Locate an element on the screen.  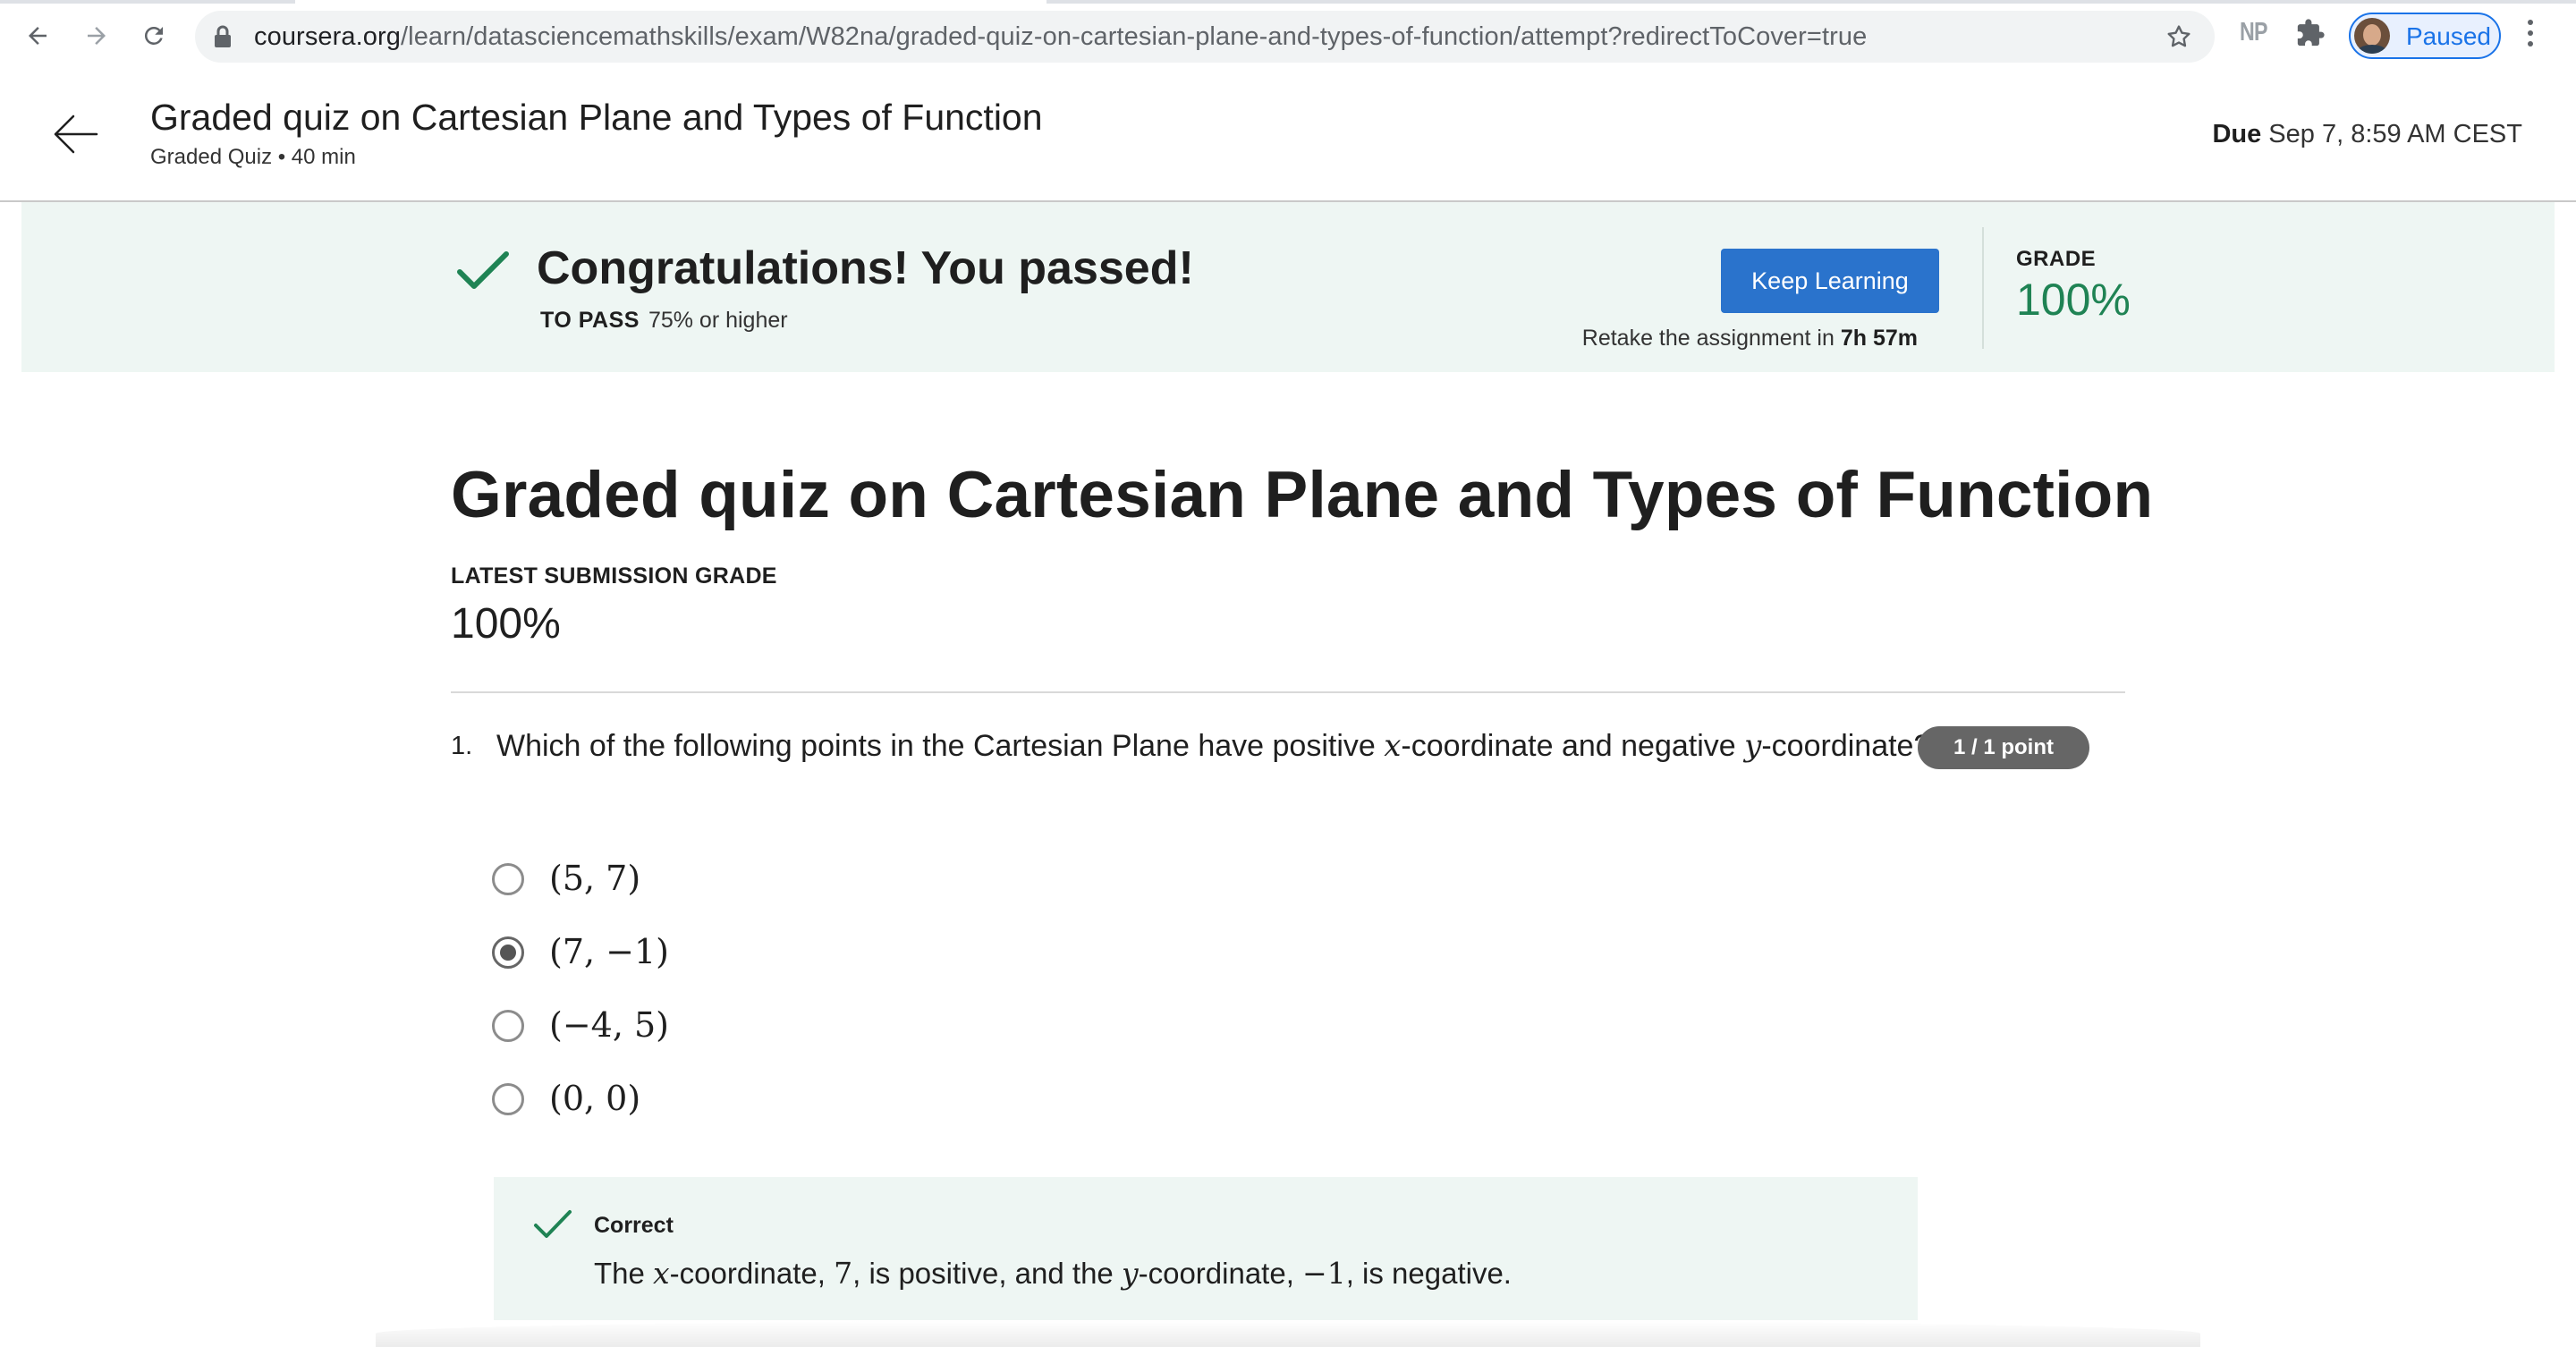
profile-button: Paused is located at coordinates (2425, 36).